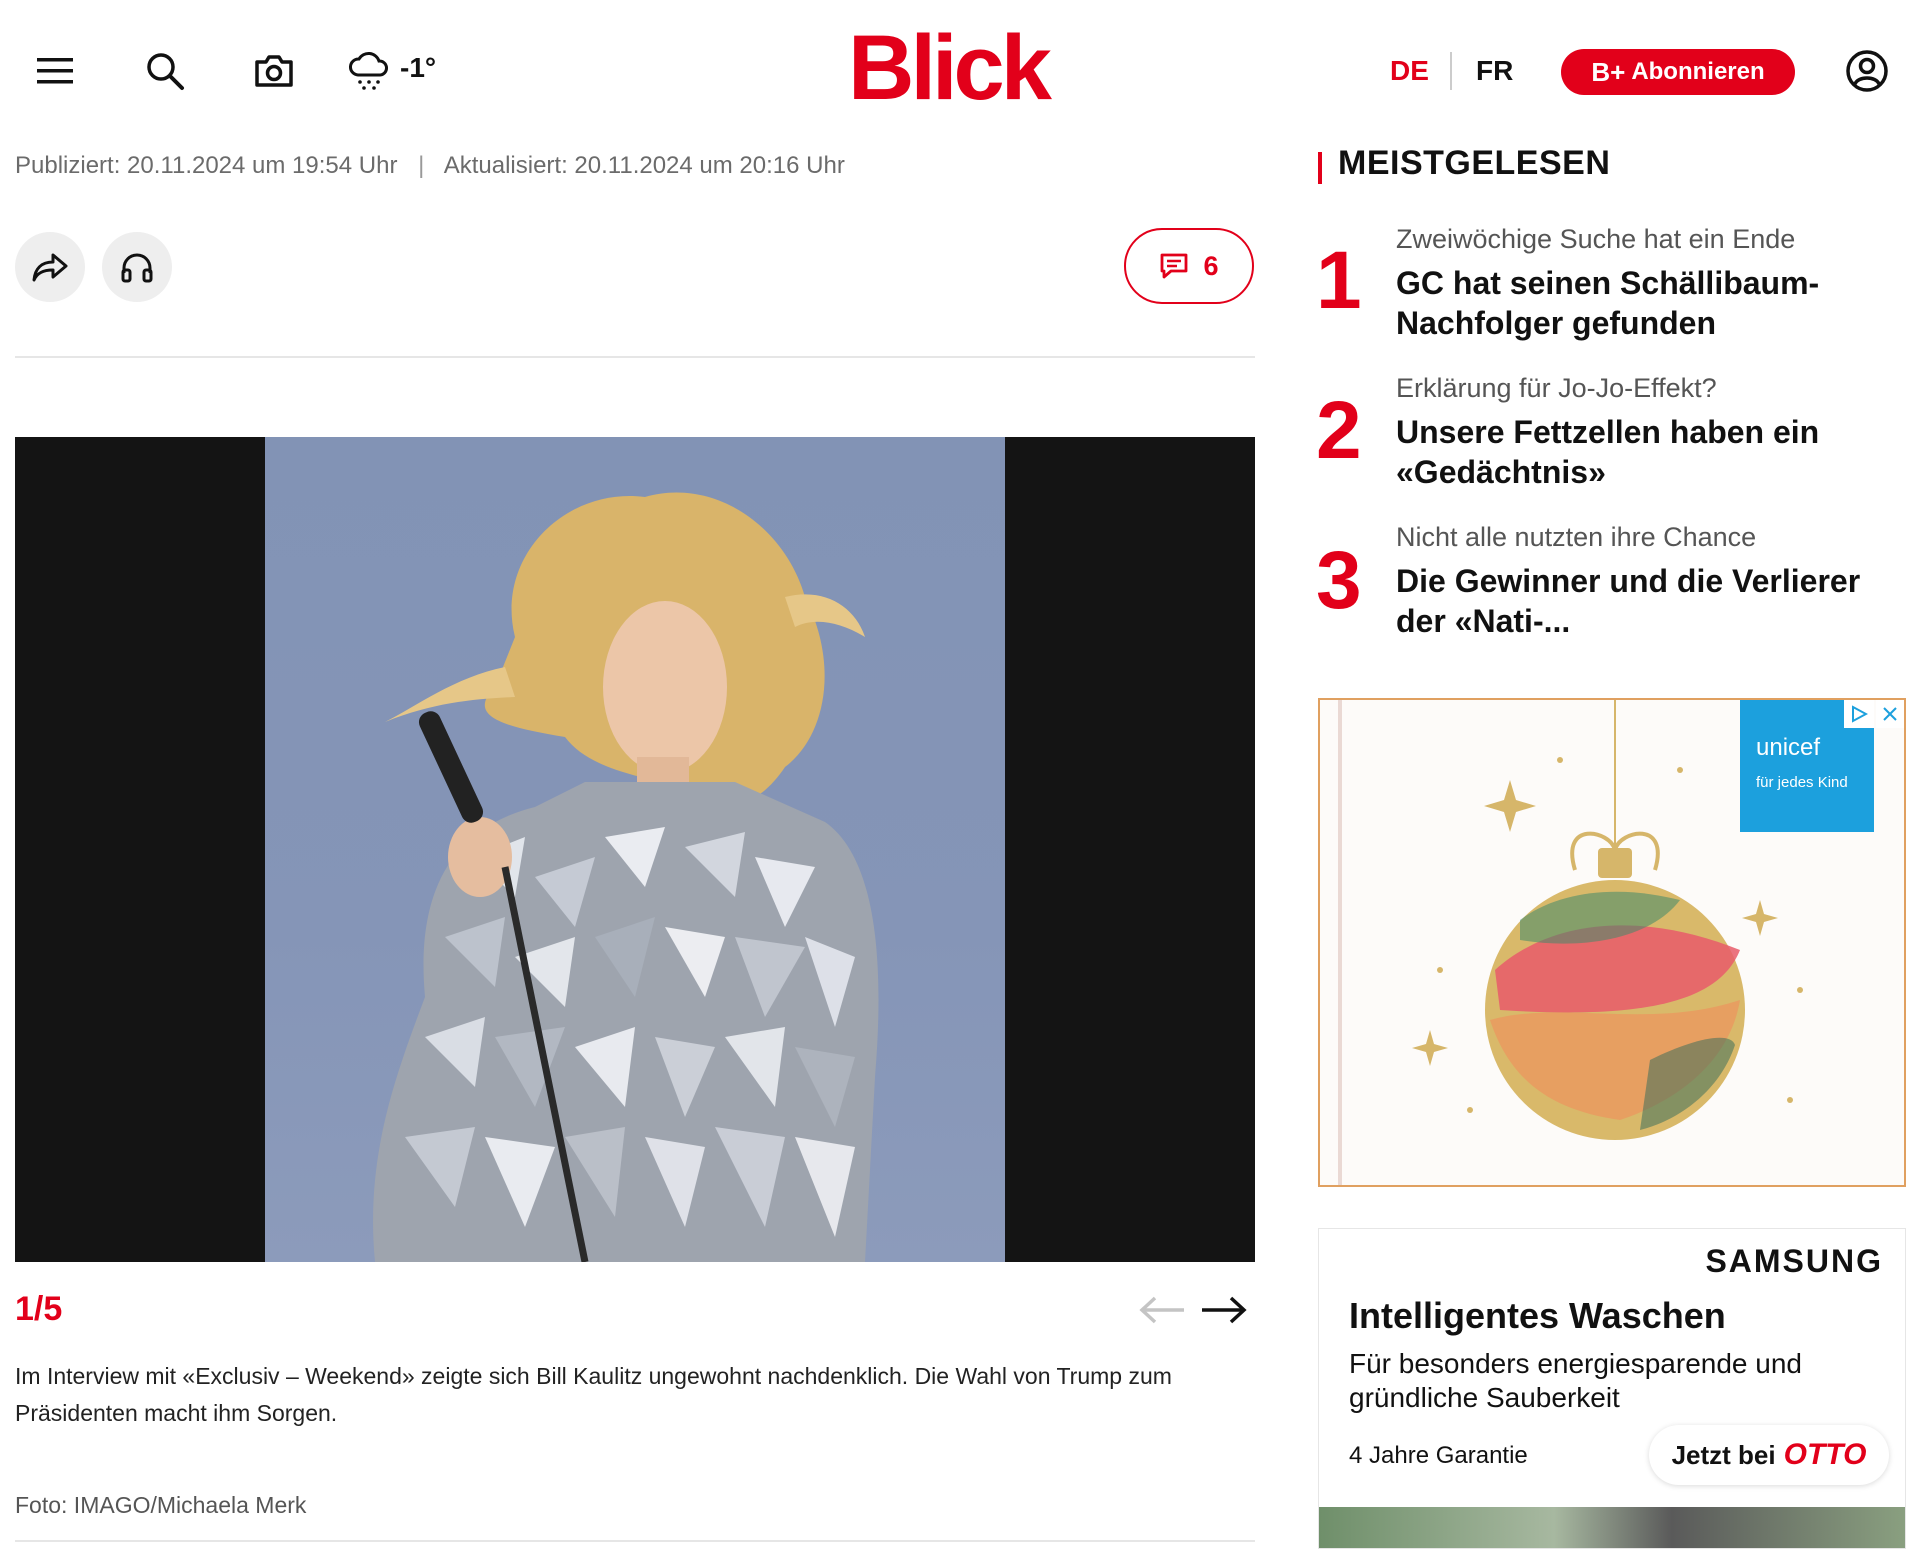 This screenshot has width=1920, height=1549. What do you see at coordinates (1802, 782) in the screenshot?
I see `unicef-tagline: für jedes Kind` at bounding box center [1802, 782].